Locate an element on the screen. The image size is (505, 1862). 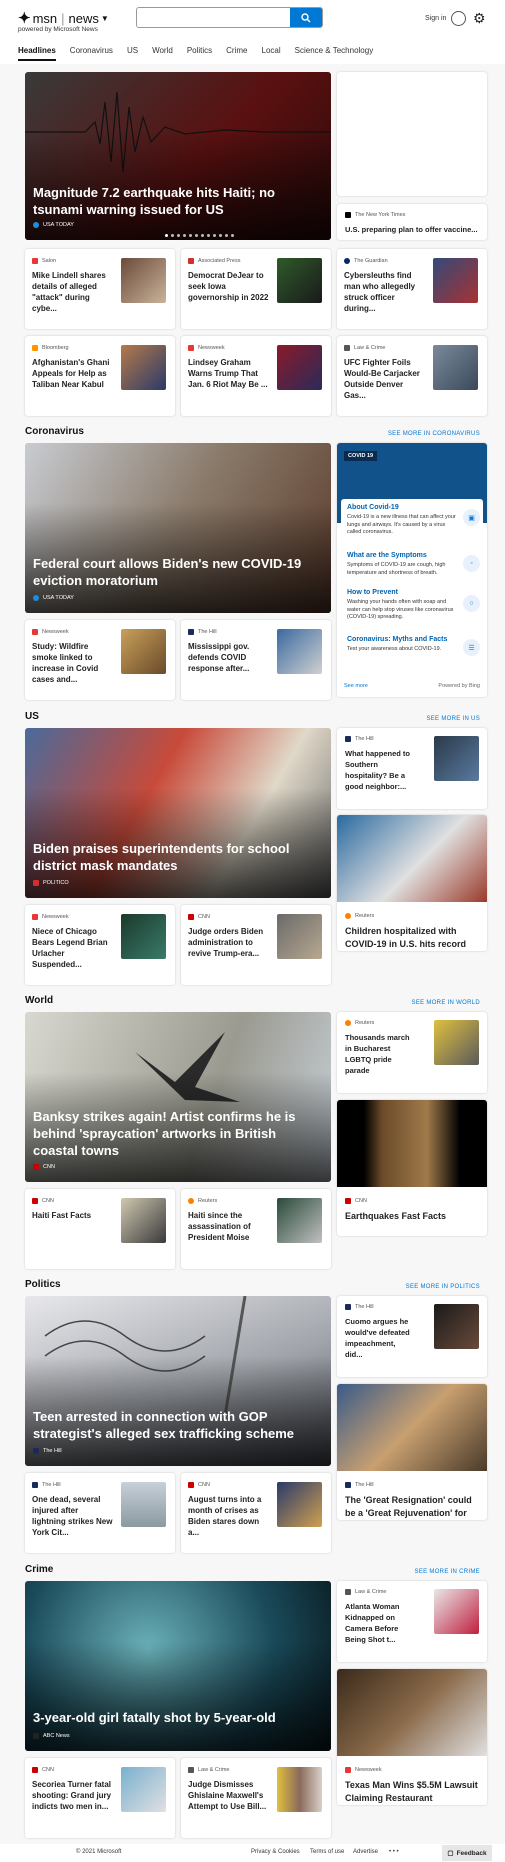
terms-link: Terms of use is located at coordinates (327, 1852).